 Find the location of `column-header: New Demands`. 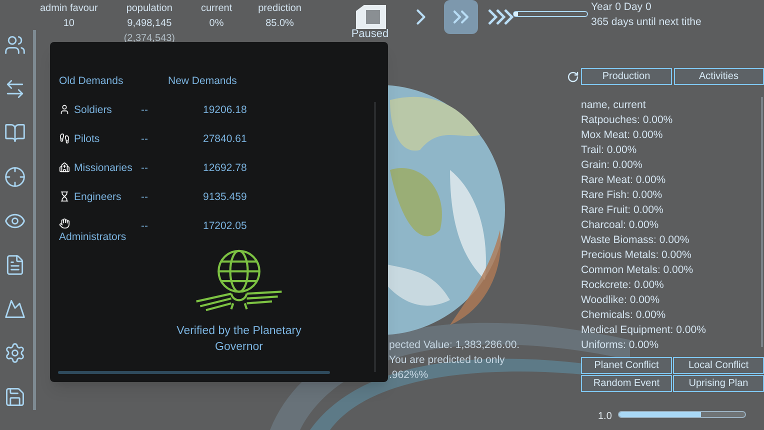

column-header: New Demands is located at coordinates (202, 81).